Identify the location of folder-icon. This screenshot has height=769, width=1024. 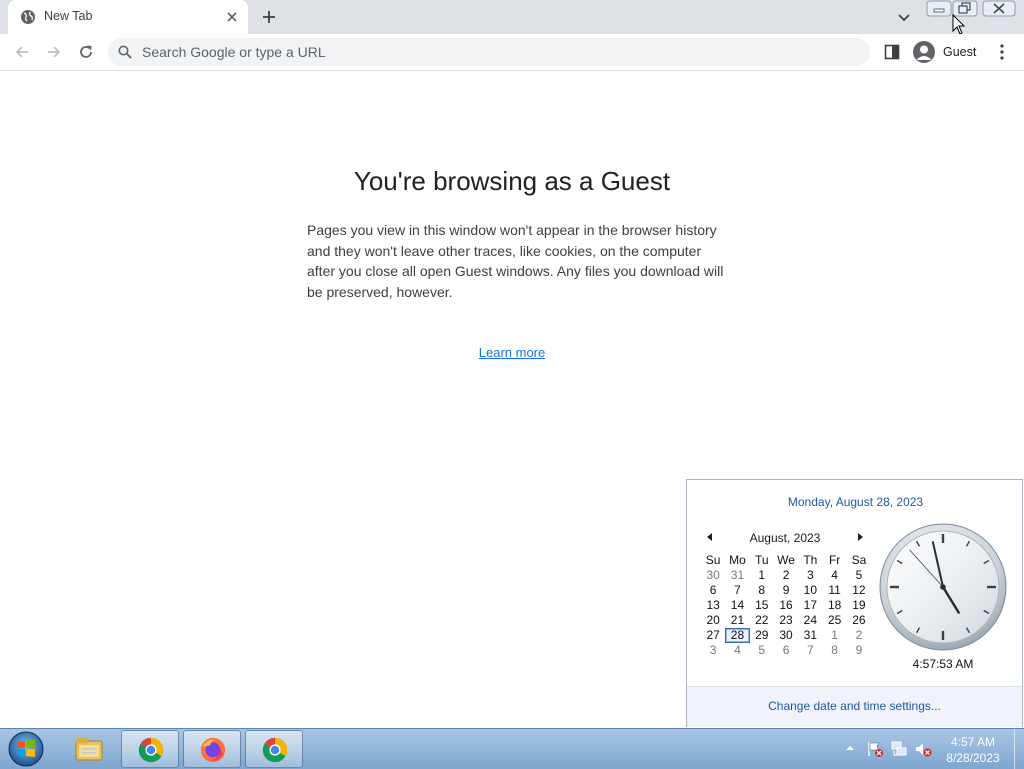
(89, 749).